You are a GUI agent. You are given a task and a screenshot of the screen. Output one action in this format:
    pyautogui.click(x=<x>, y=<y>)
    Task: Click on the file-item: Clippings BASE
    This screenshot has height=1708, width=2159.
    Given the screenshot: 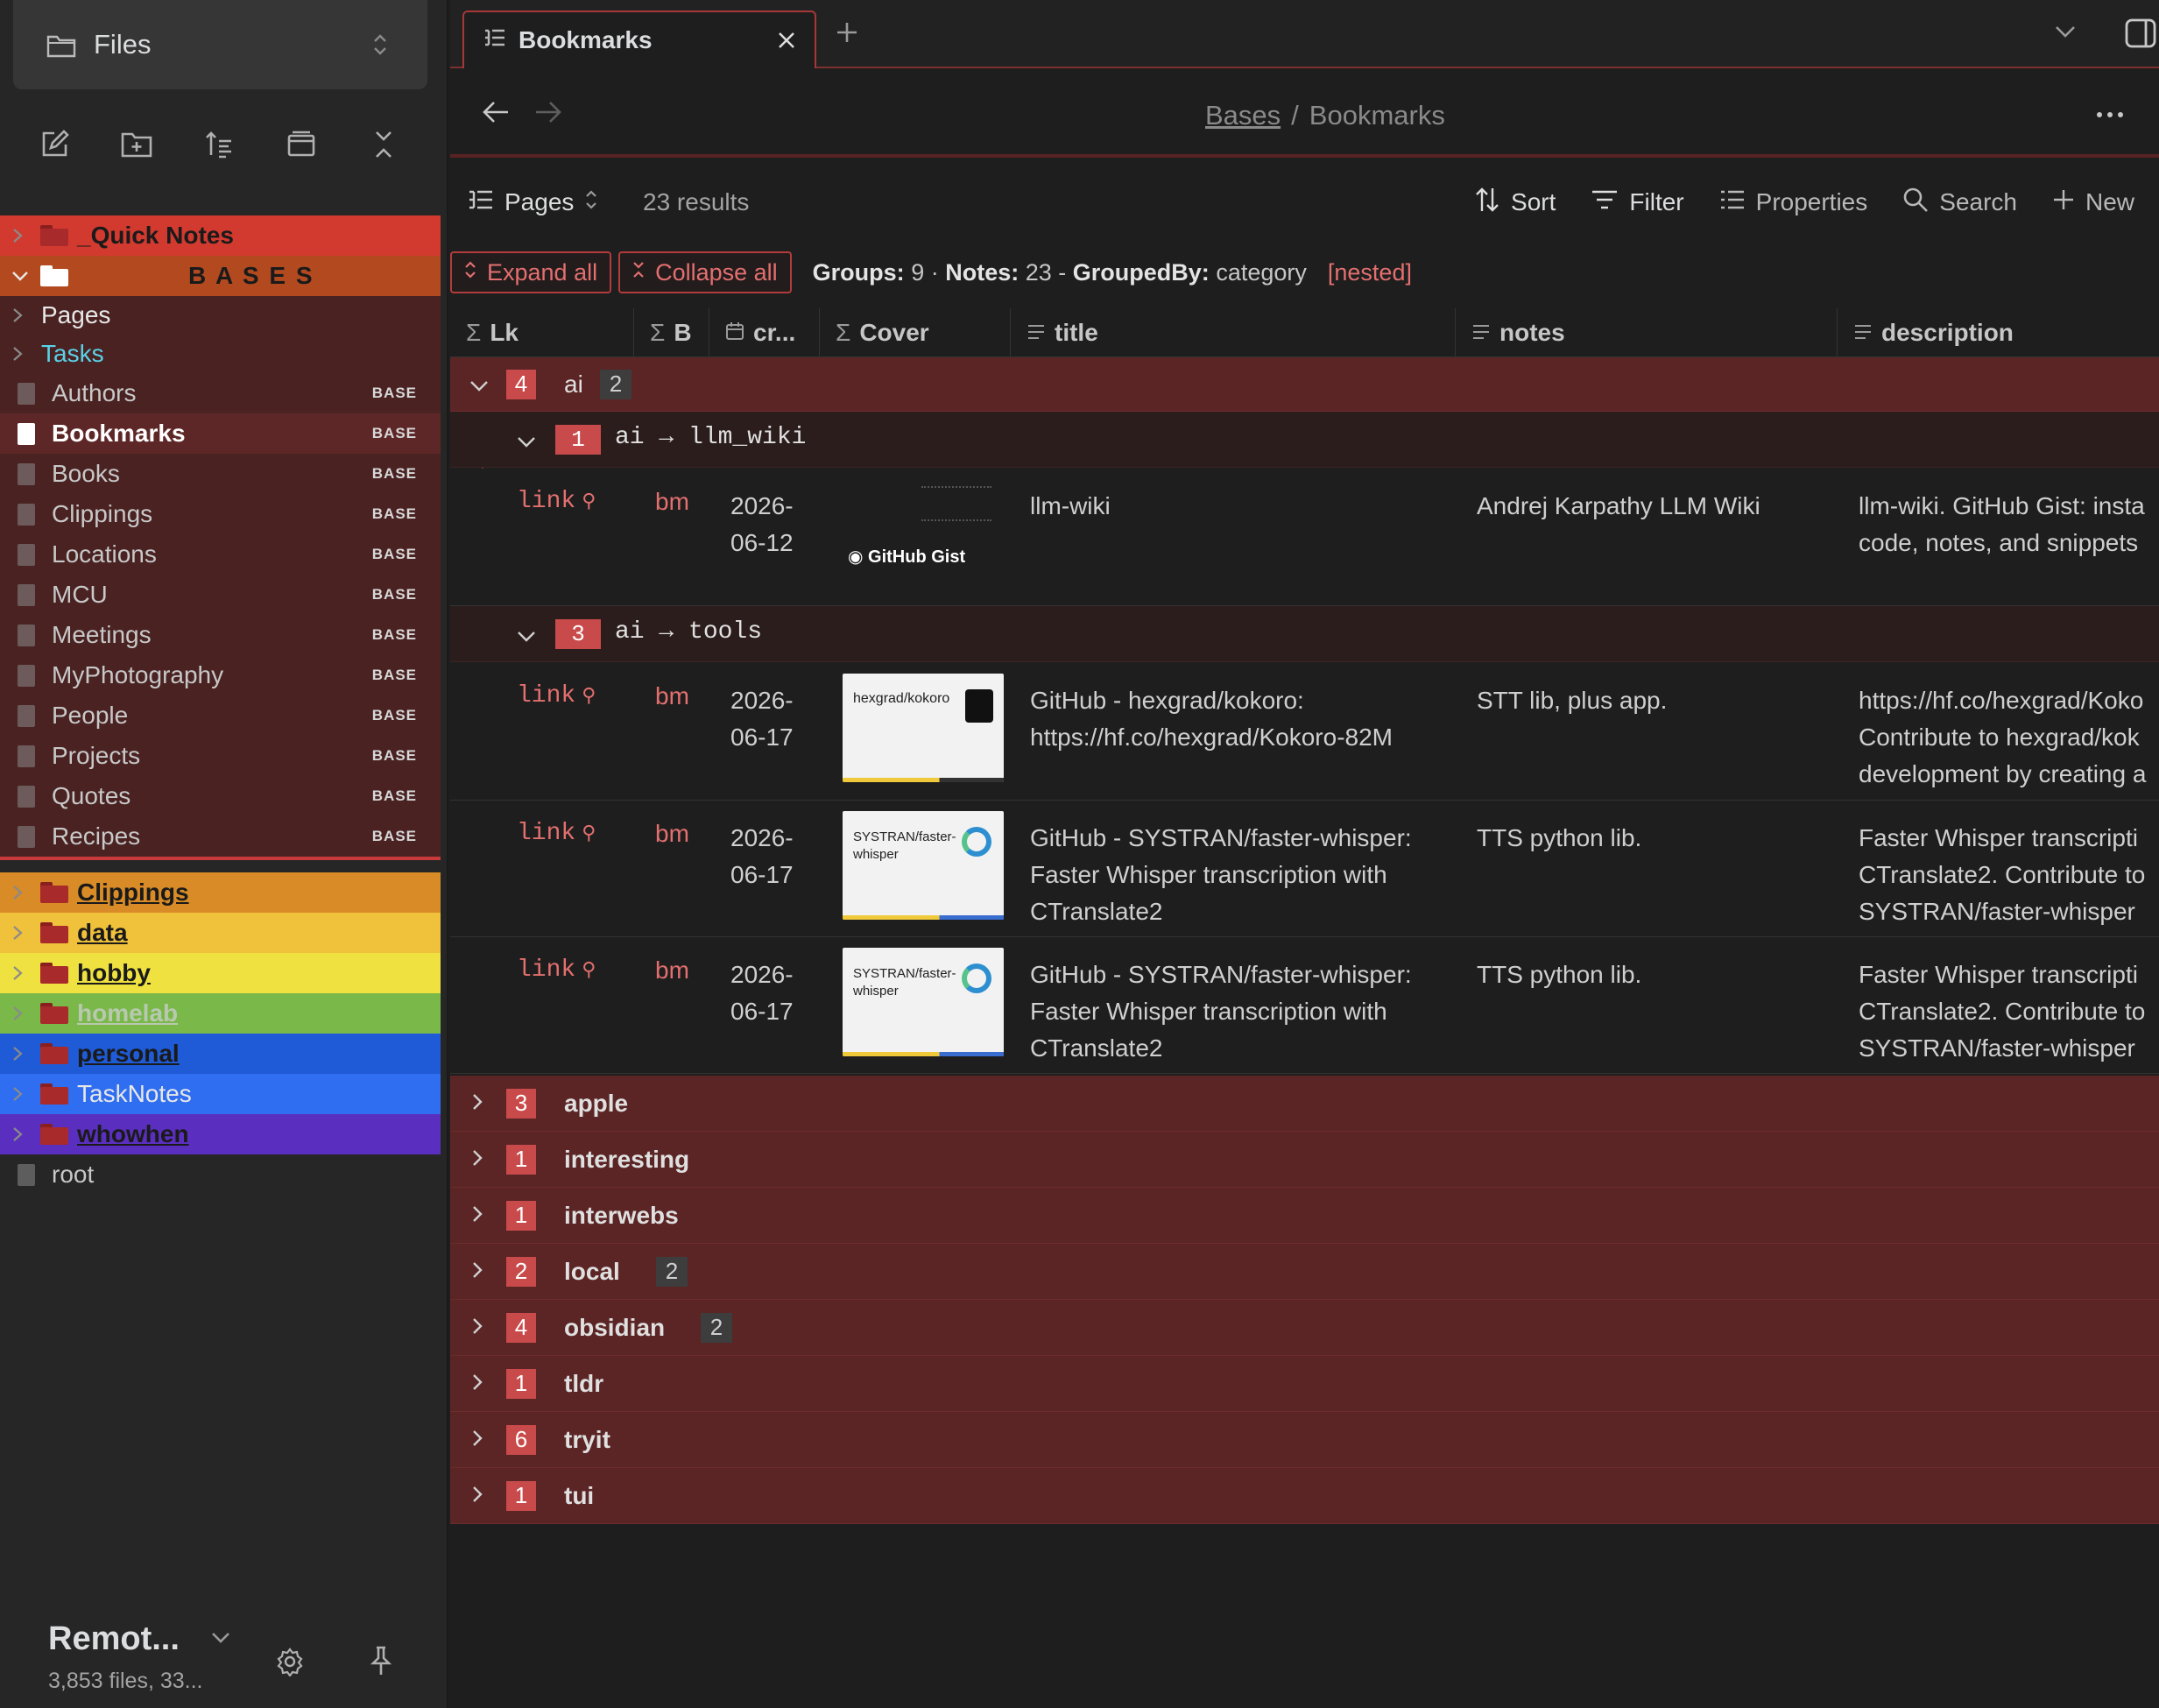 What is the action you would take?
    pyautogui.click(x=220, y=514)
    